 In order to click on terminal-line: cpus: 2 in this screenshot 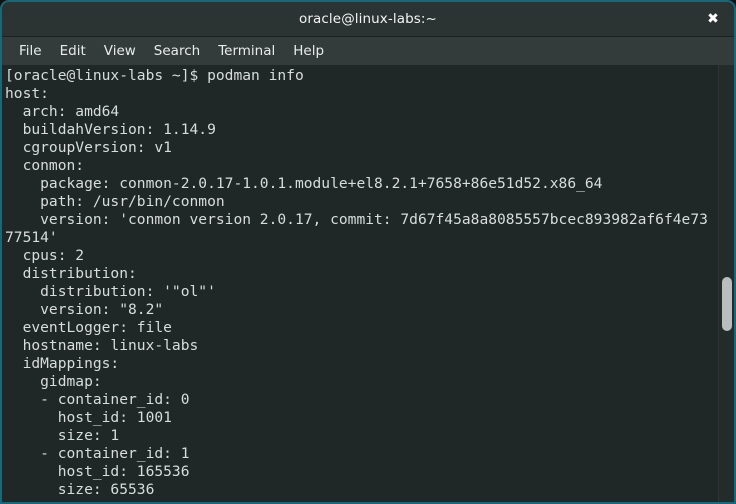, I will do `click(45, 255)`.